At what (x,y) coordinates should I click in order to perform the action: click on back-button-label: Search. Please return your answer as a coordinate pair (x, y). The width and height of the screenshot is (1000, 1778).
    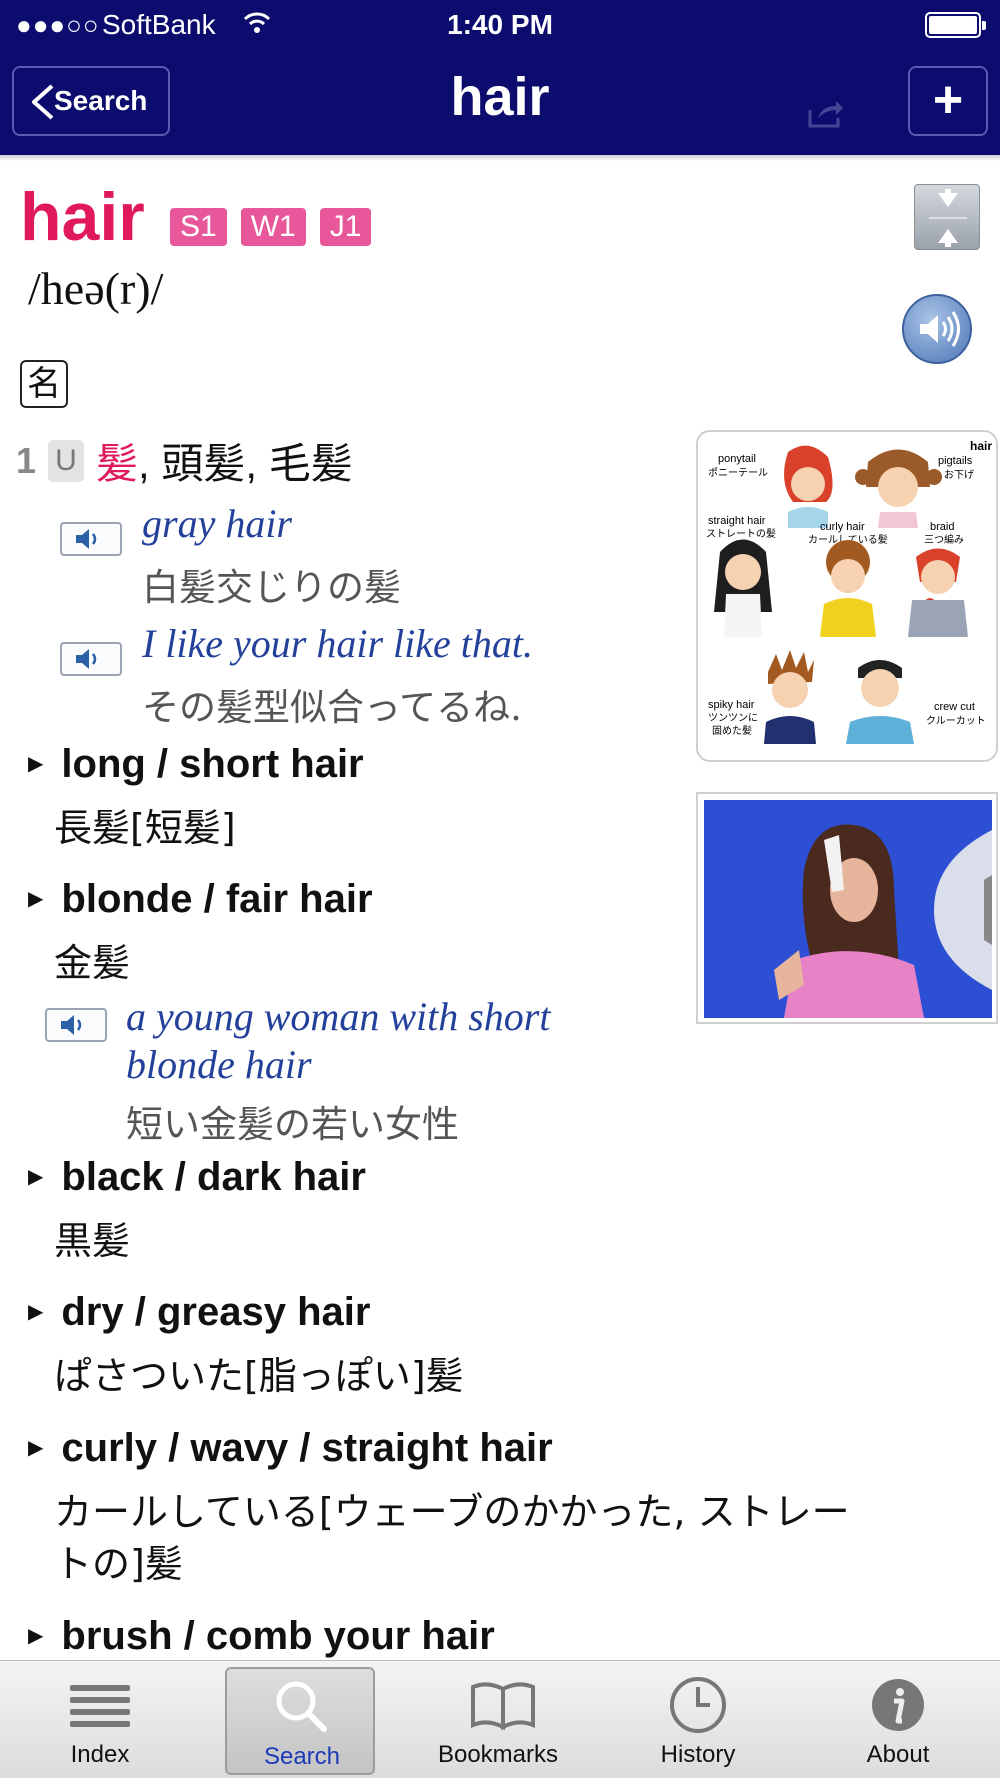
    Looking at the image, I should click on (101, 100).